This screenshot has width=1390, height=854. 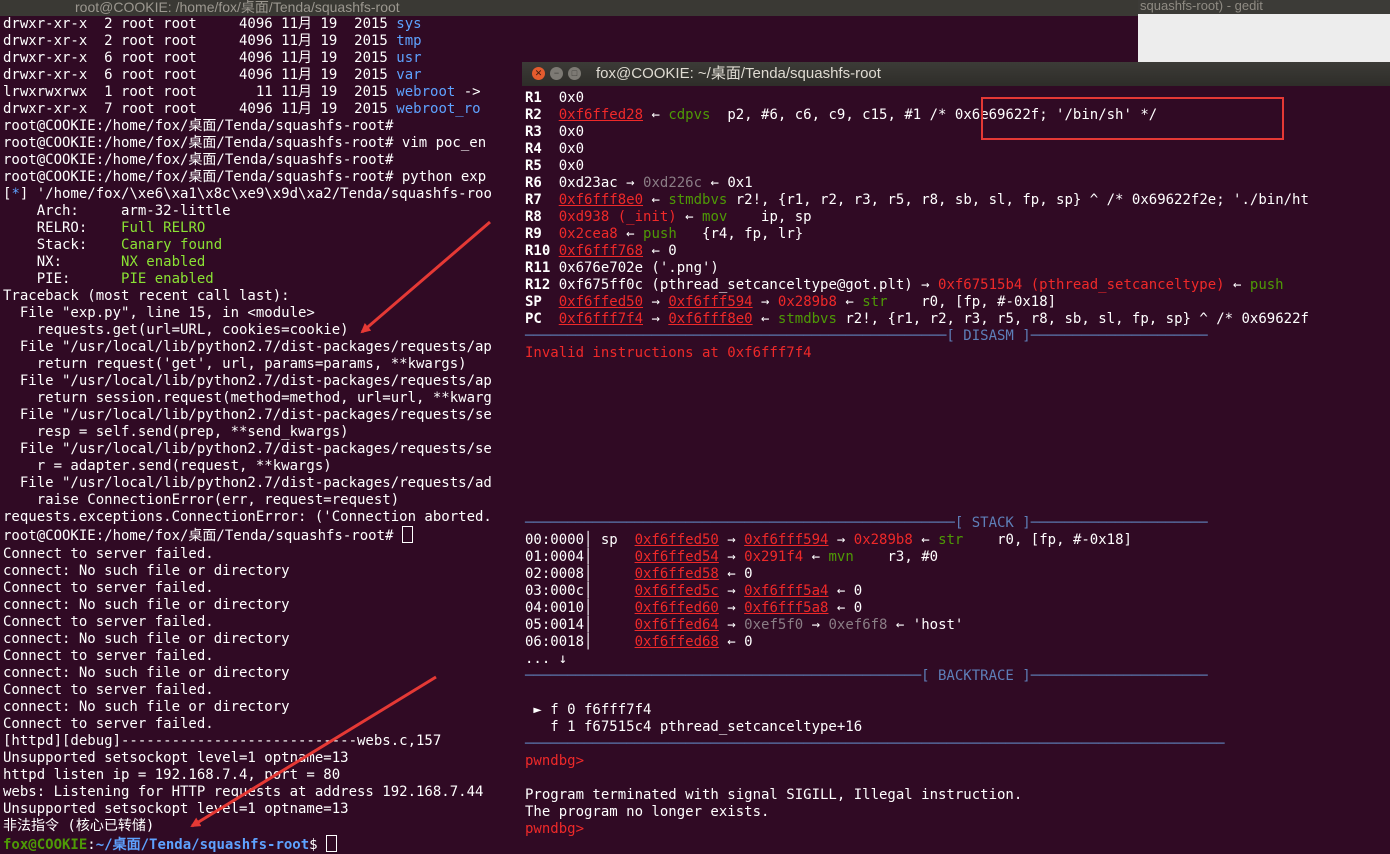 I want to click on terminal-text-segment: sys, so click(x=409, y=24).